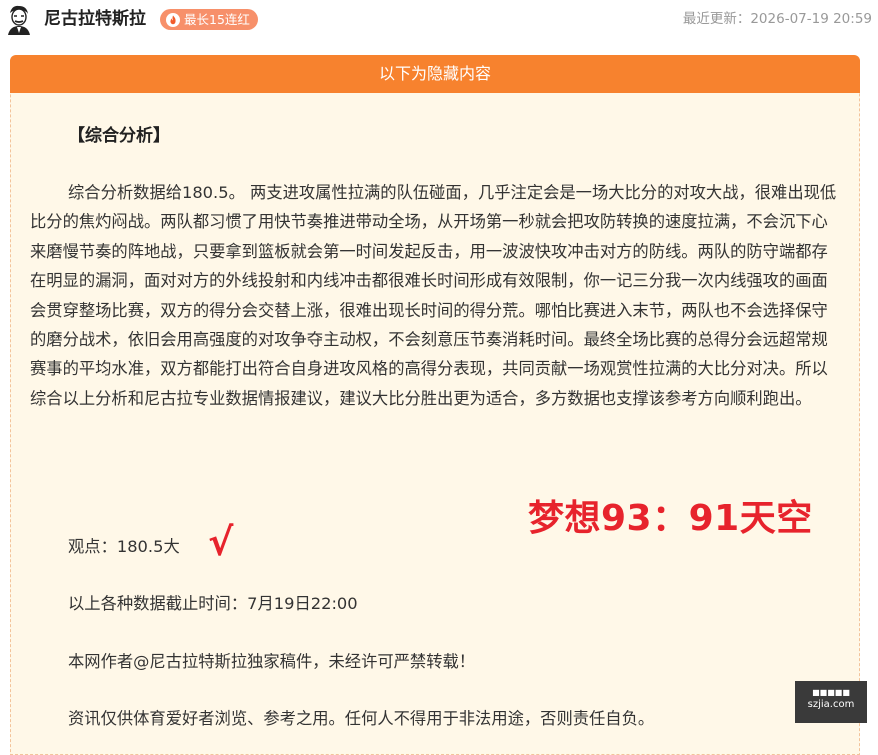 The width and height of the screenshot is (878, 755). Describe the element at coordinates (831, 692) in the screenshot. I see `watermark-top-text: ■■■■■` at that location.